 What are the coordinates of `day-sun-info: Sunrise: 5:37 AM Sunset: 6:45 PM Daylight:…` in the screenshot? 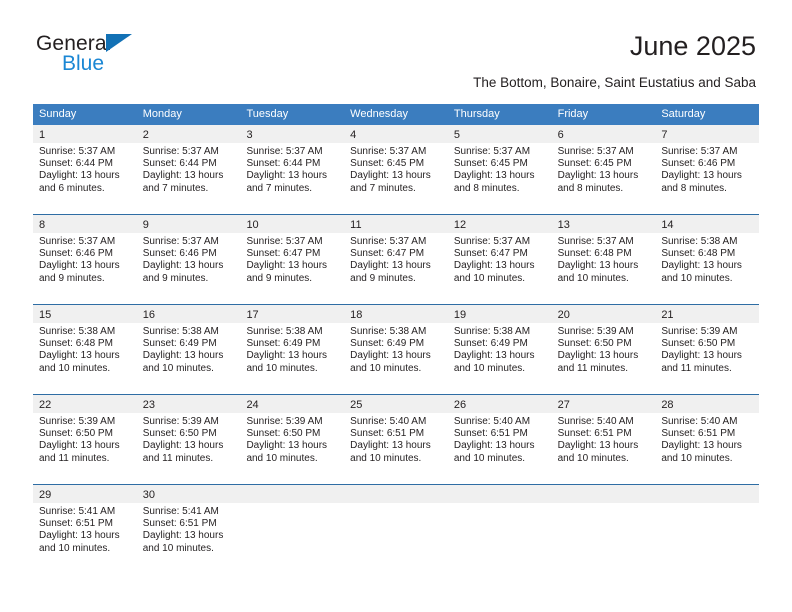 It's located at (604, 169).